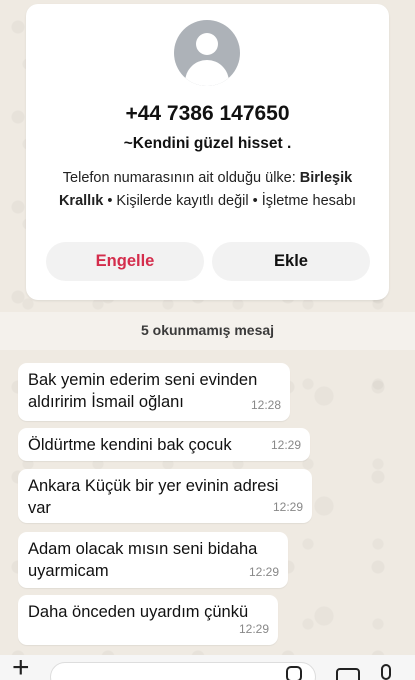 This screenshot has width=415, height=680. I want to click on message-bubble: Öldürtme kendini bak çocuk 12:29, so click(164, 444).